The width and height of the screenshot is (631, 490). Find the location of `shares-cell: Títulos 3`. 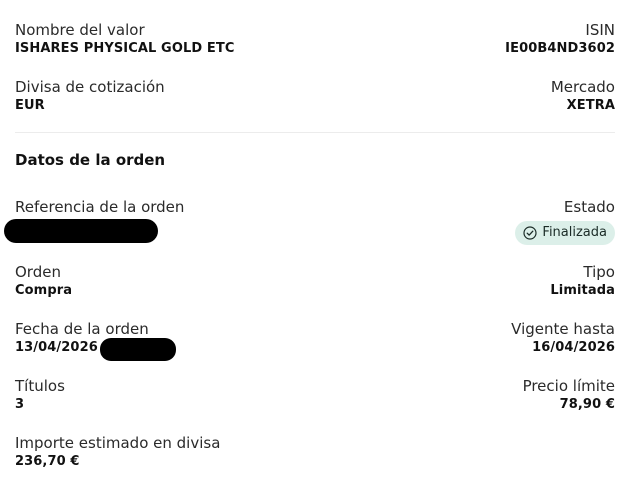

shares-cell: Títulos 3 is located at coordinates (40, 394).